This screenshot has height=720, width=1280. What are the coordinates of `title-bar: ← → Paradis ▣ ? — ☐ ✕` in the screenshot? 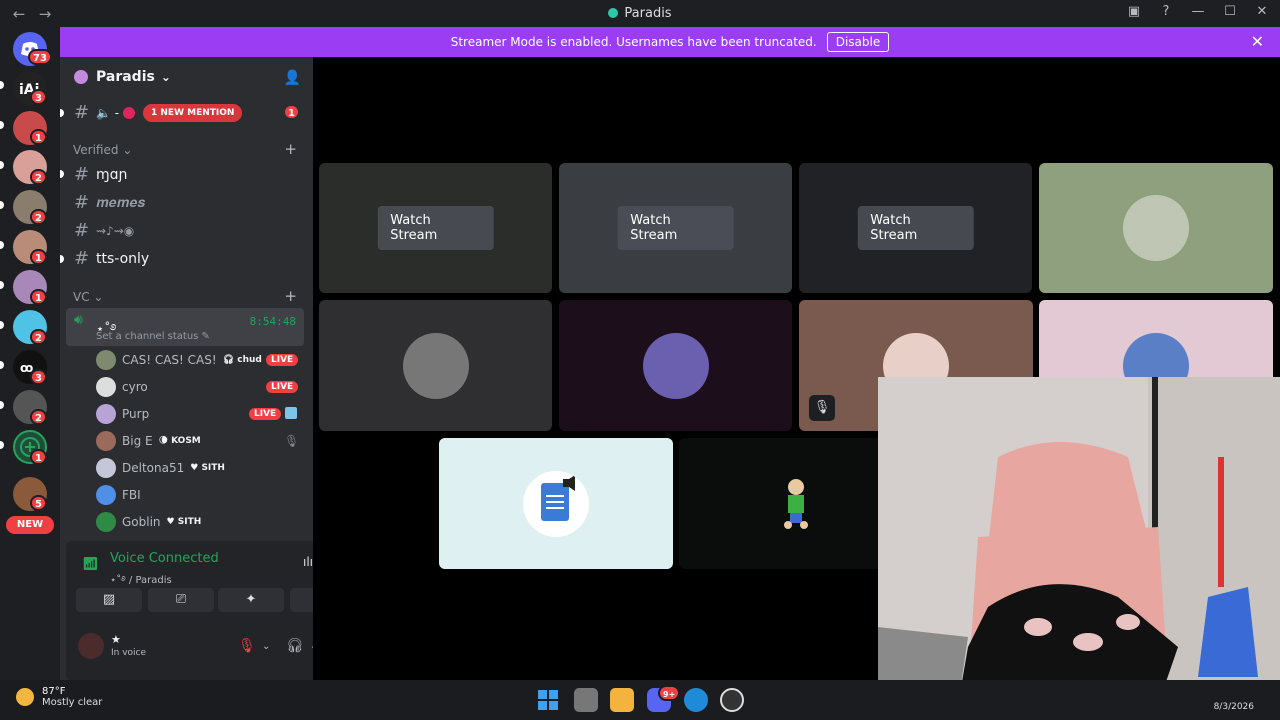 It's located at (640, 13).